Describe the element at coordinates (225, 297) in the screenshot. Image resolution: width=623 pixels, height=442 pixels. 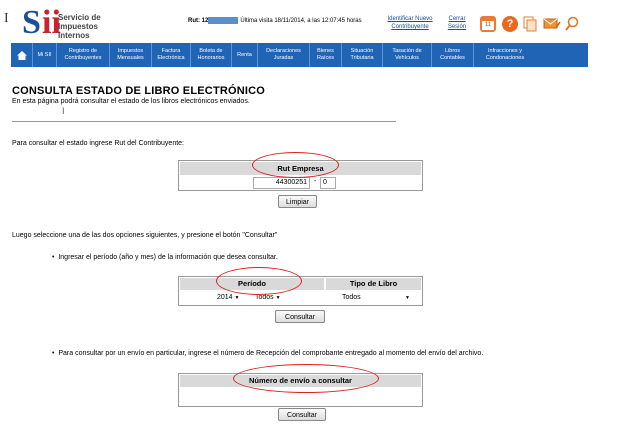
I see `year-value: 2014` at that location.